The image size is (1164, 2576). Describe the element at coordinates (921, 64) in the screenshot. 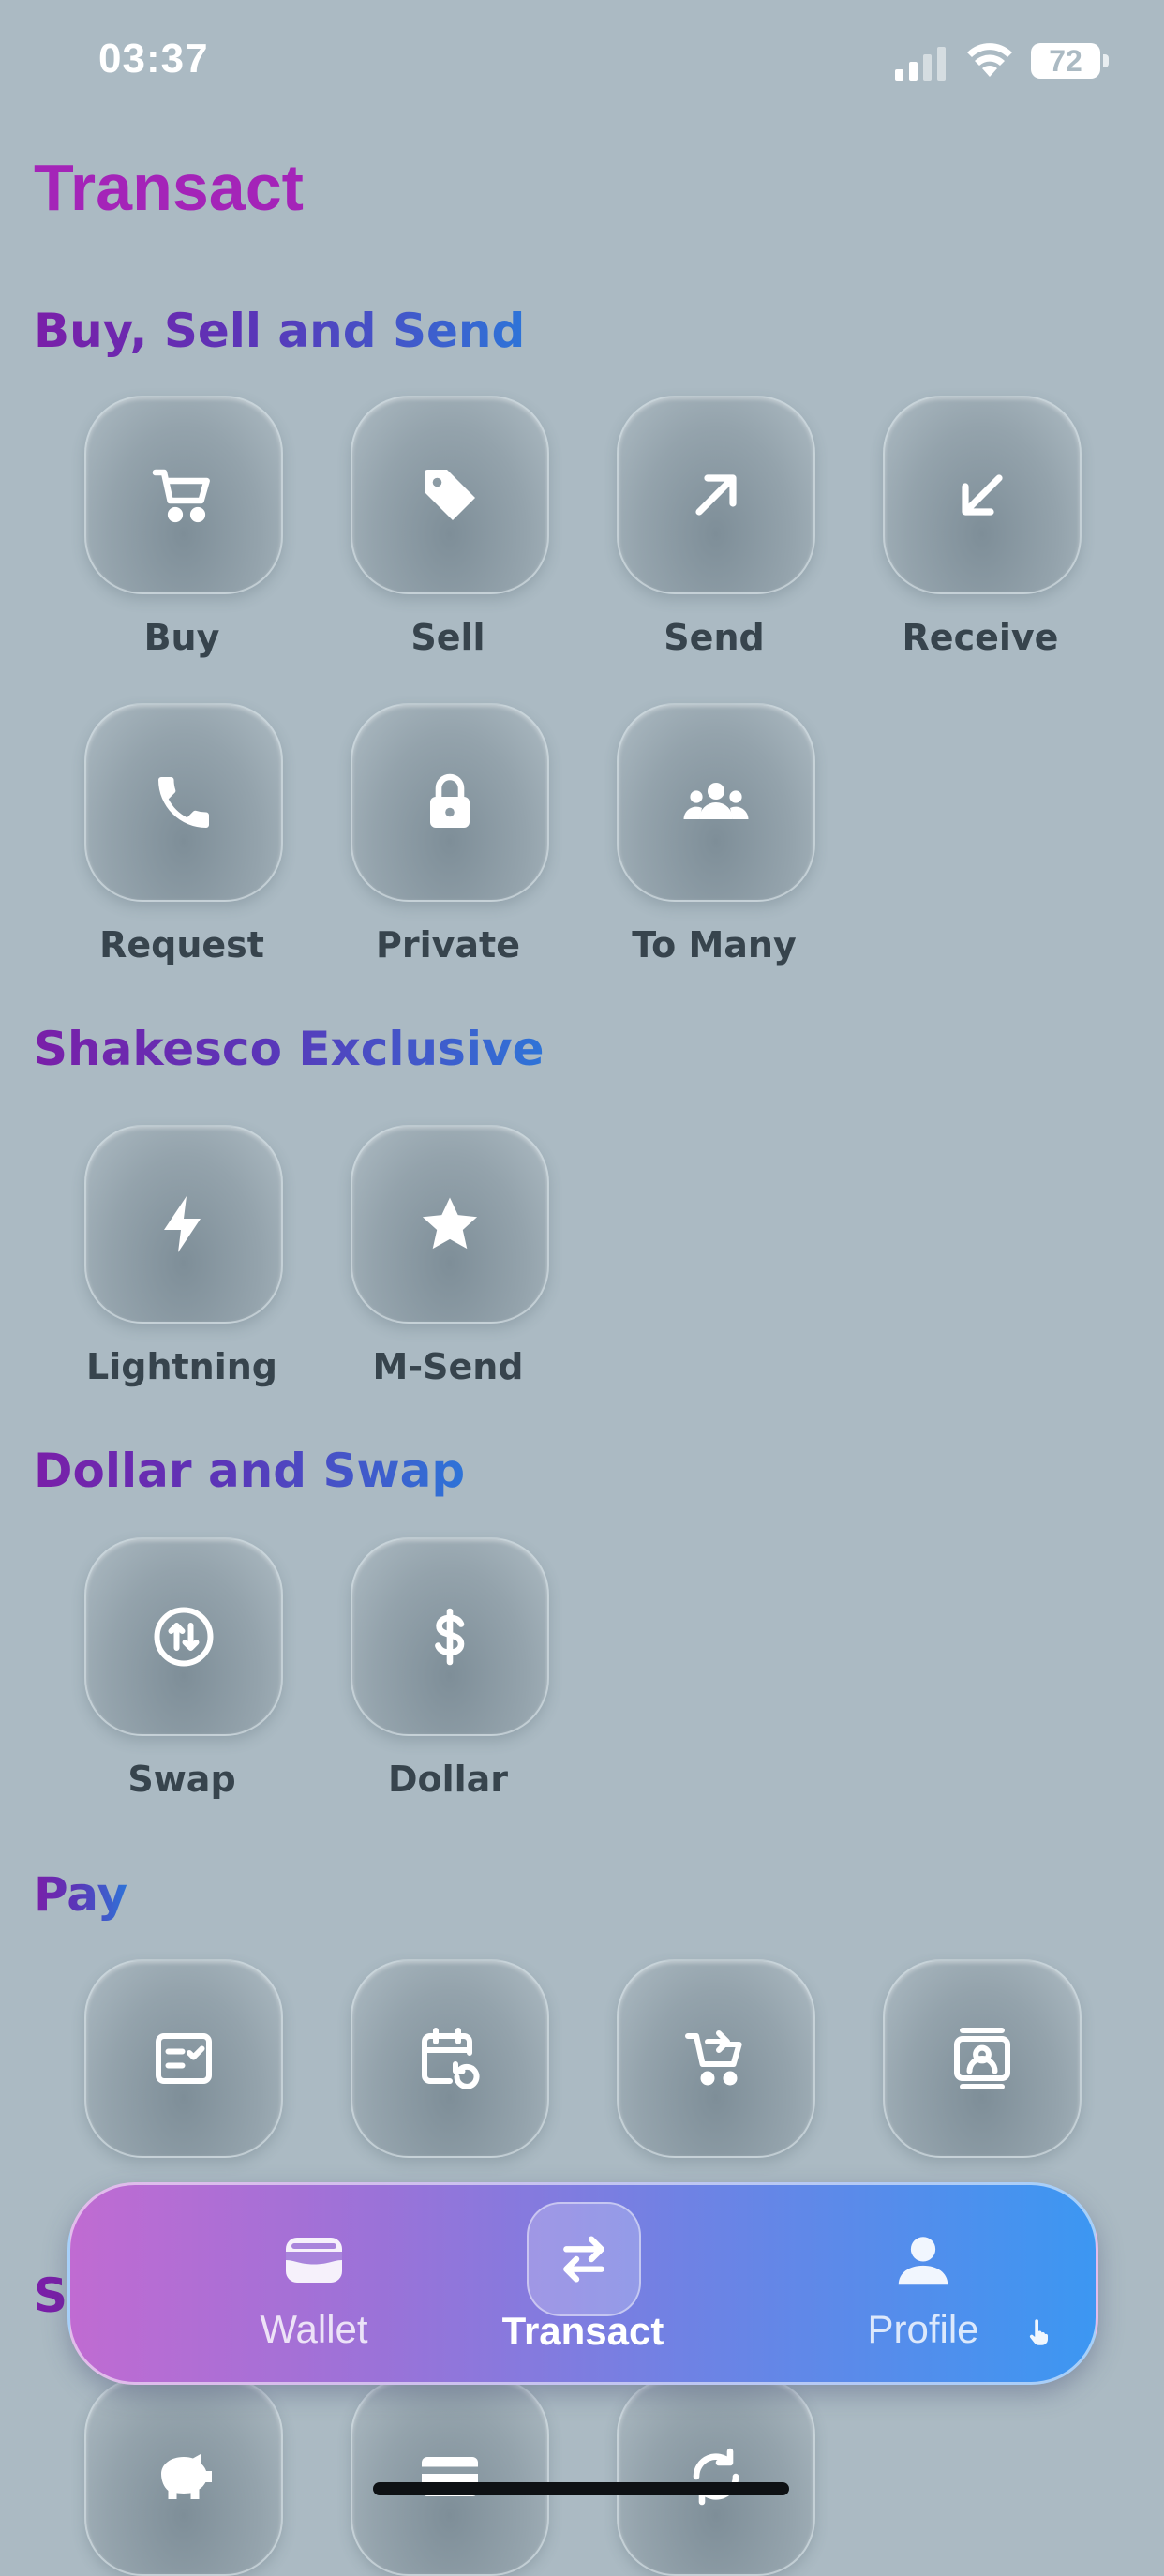

I see `cellular-signal-icon` at that location.